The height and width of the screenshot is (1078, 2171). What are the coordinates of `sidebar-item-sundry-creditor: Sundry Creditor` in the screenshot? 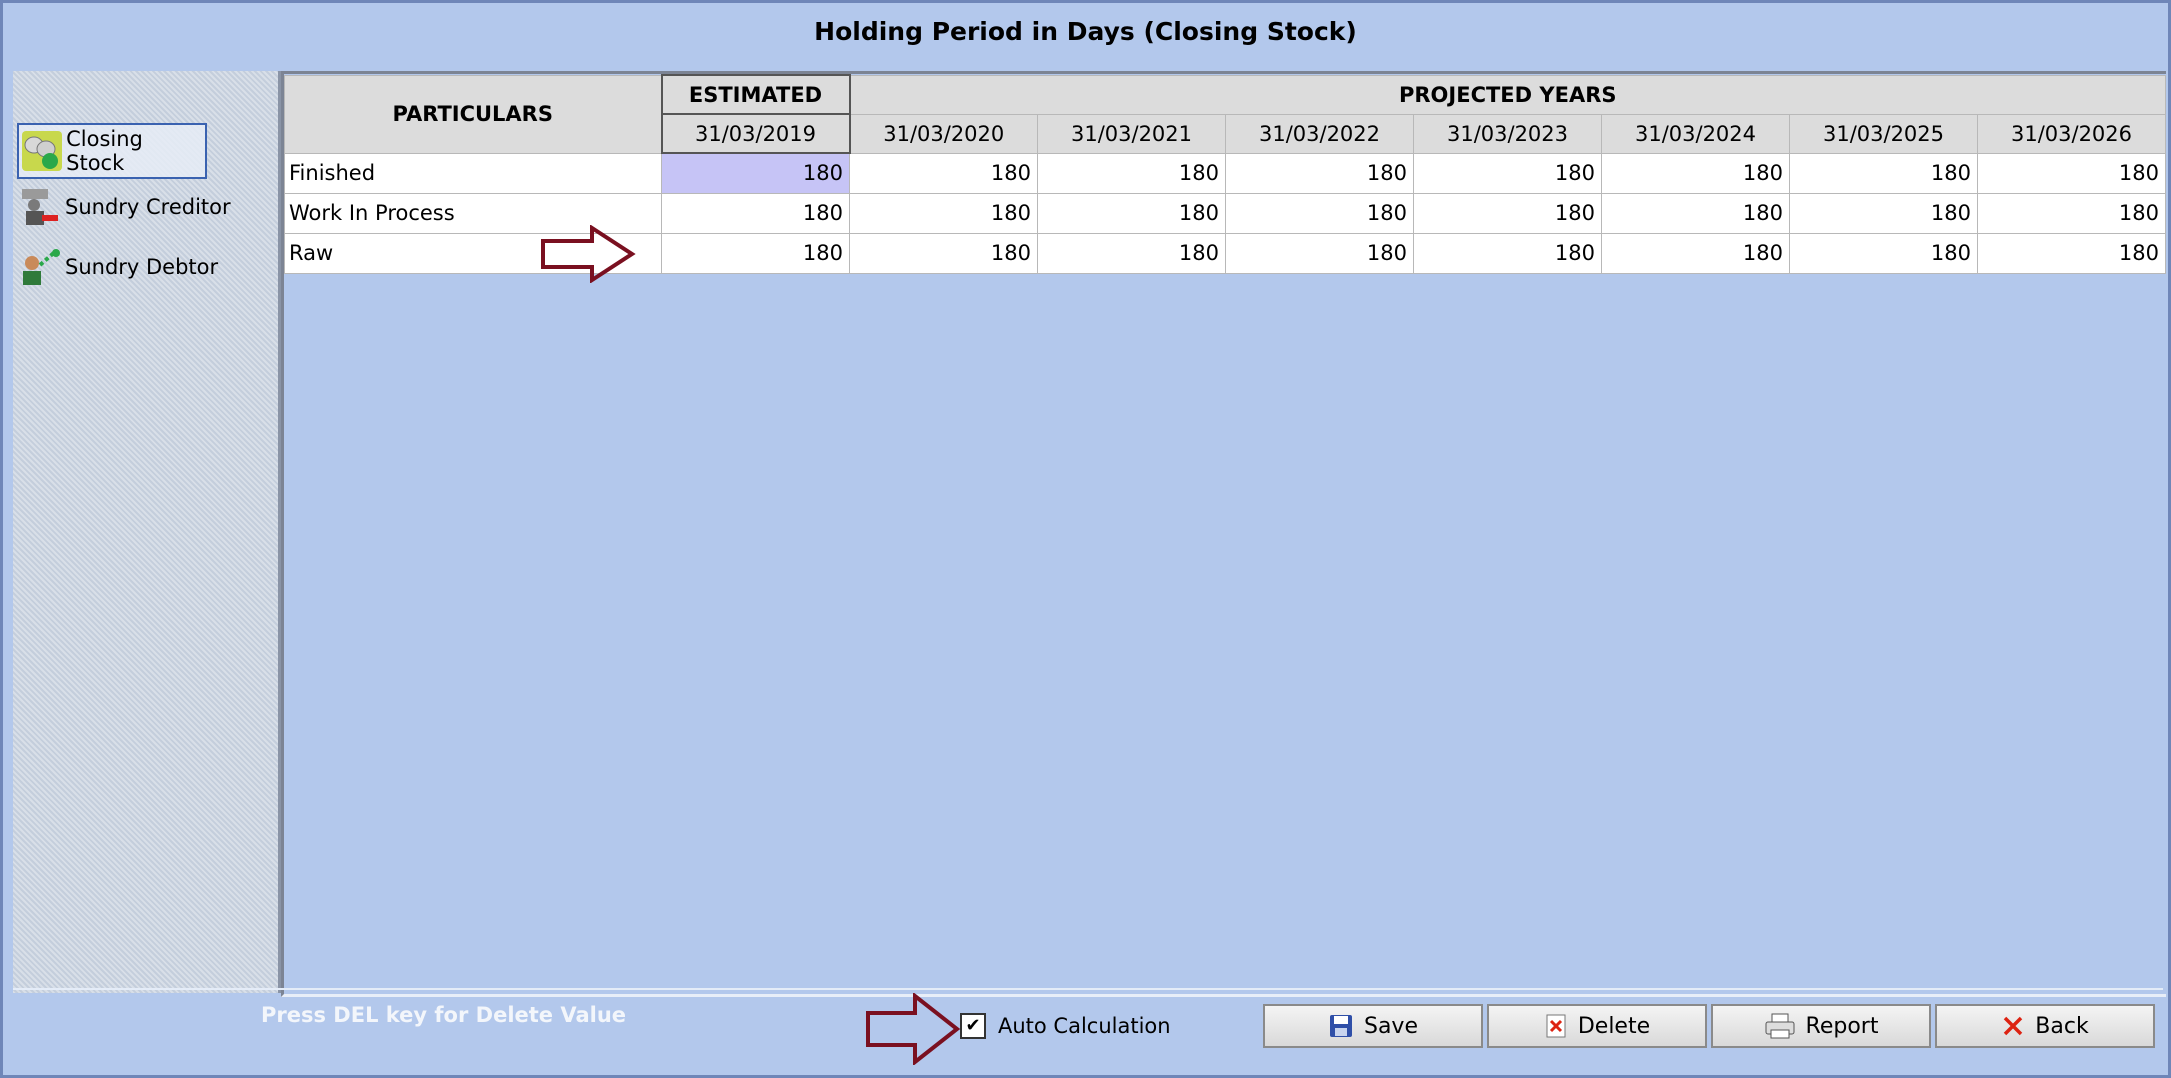 It's located at (144, 207).